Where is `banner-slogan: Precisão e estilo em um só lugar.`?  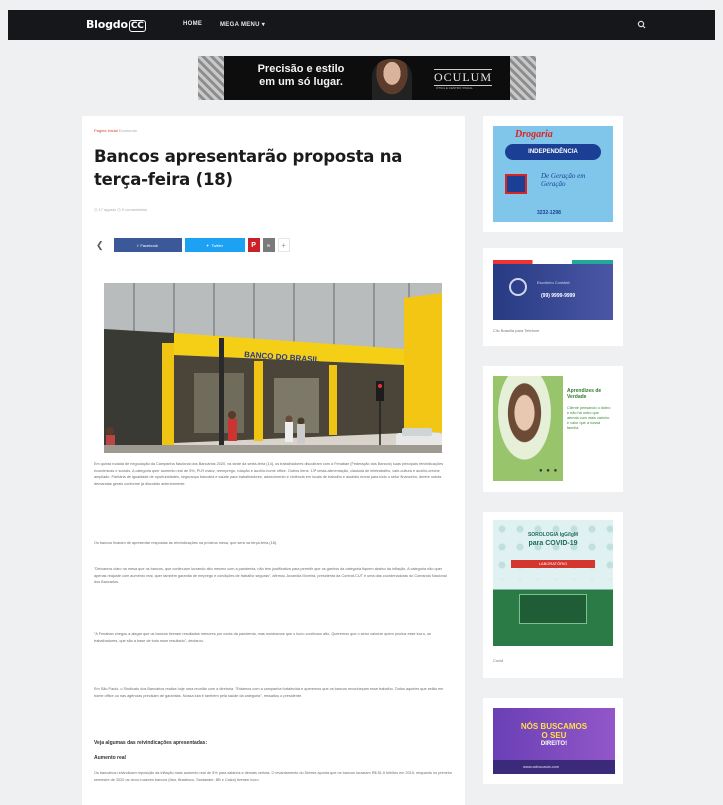
banner-slogan: Precisão e estilo em um só lugar. is located at coordinates (301, 76).